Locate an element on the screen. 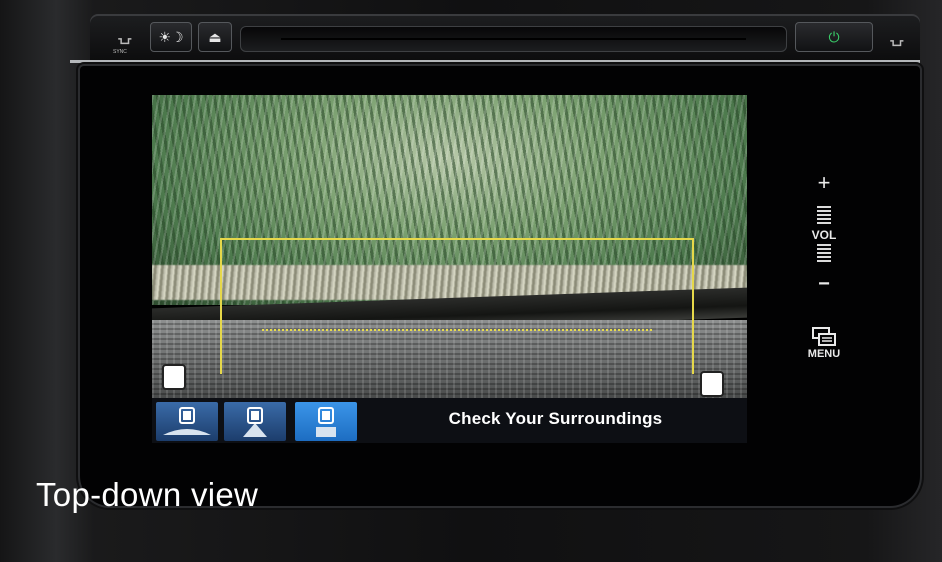  camera-view-bar: Check Your Surroundings is located at coordinates (449, 420).